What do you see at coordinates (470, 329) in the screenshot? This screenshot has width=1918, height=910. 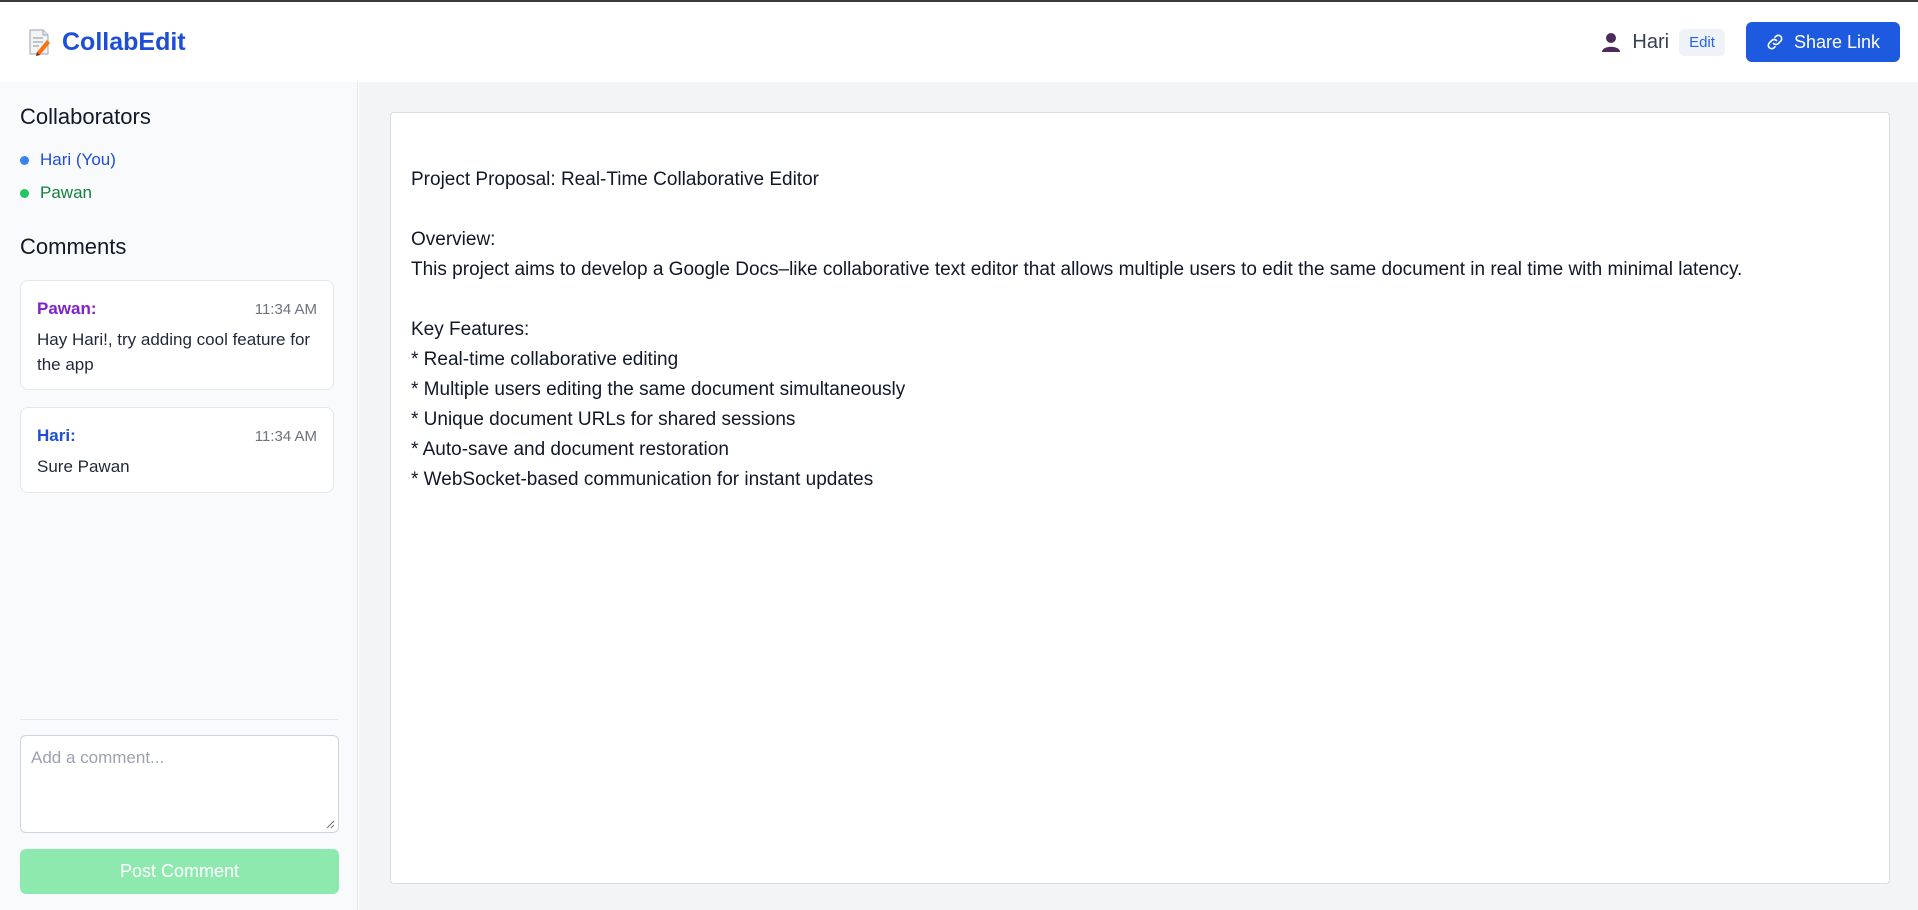 I see `document-line: Key Features:` at bounding box center [470, 329].